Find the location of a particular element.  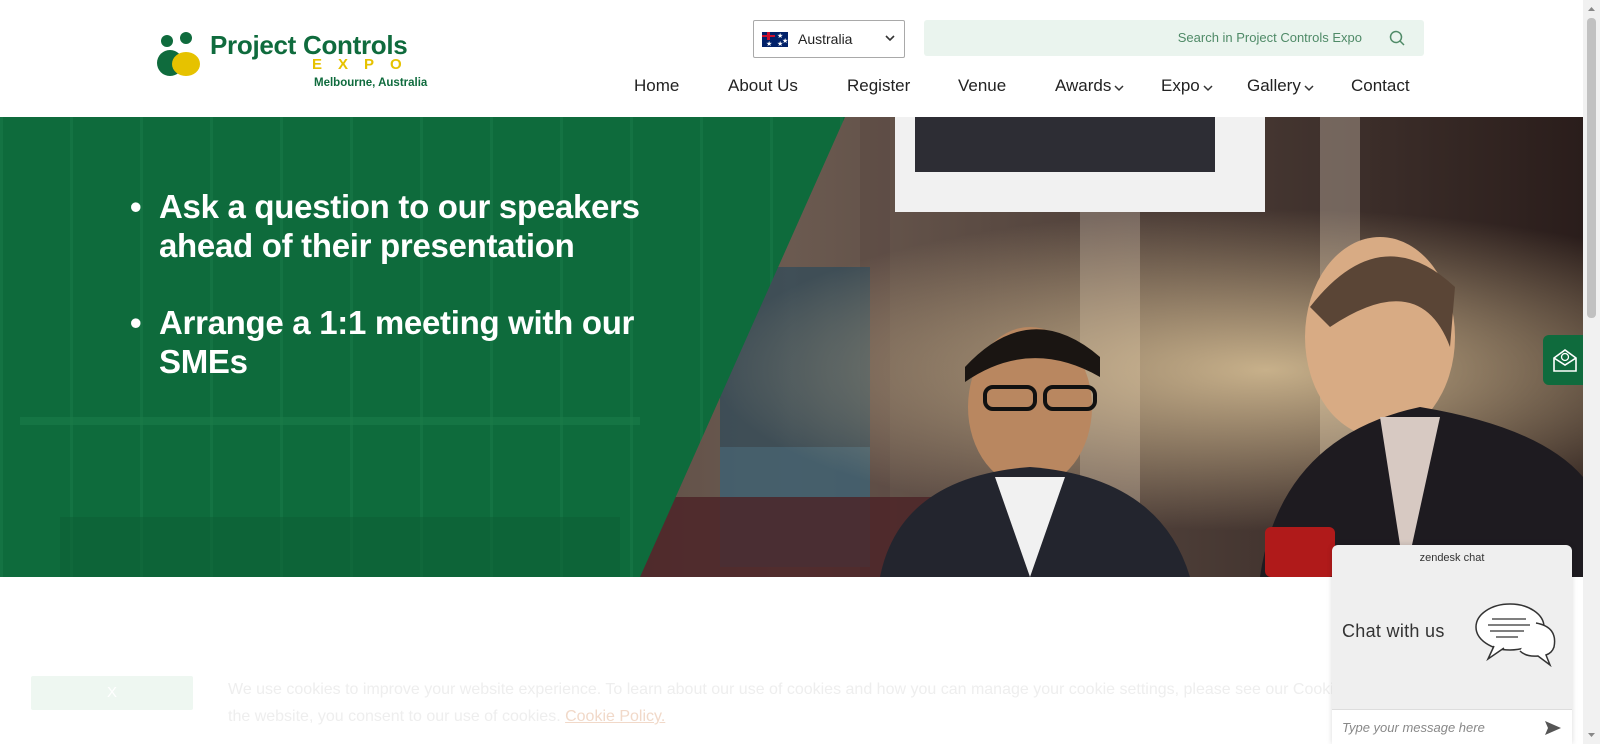

nav-item-label: Register is located at coordinates (879, 85).